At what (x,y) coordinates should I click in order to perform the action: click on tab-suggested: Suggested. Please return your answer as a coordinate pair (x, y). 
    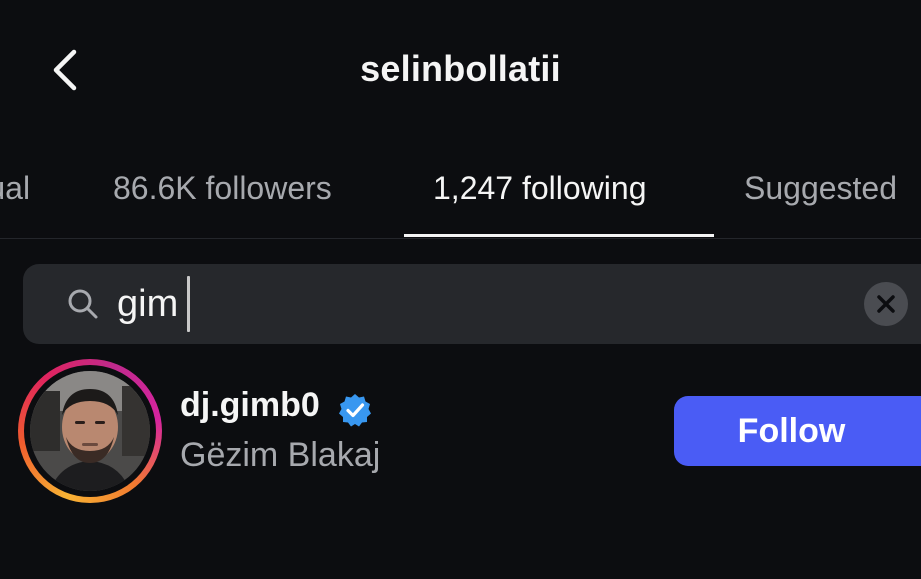
    Looking at the image, I should click on (820, 188).